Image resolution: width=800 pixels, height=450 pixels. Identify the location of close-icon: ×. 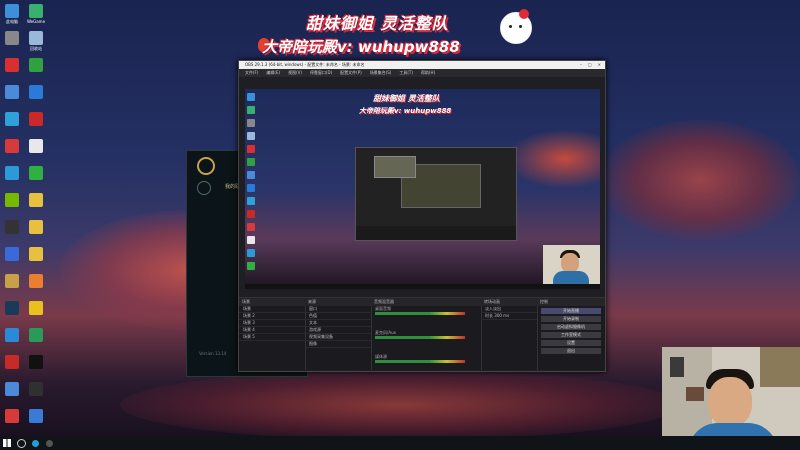
(599, 65).